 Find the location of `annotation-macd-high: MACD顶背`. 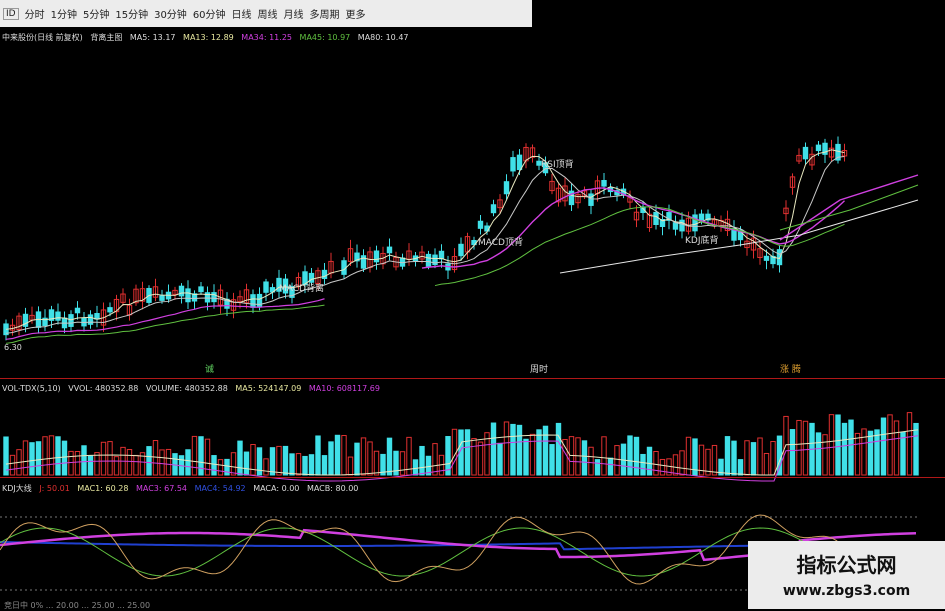

annotation-macd-high: MACD顶背 is located at coordinates (500, 243).